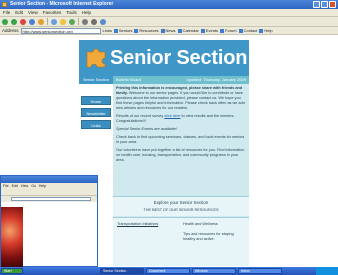  What do you see at coordinates (188, 30) in the screenshot?
I see `link-calendar: Calendar` at bounding box center [188, 30].